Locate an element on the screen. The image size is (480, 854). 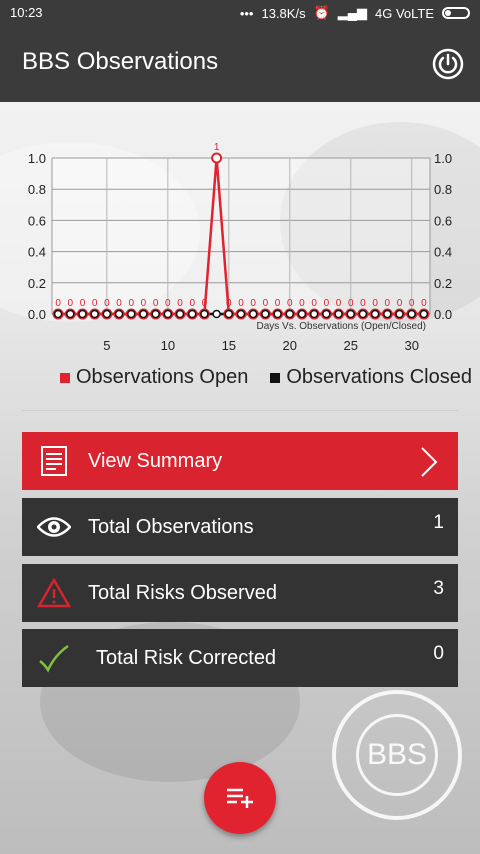
x-tick-label: 15 is located at coordinates (229, 345).